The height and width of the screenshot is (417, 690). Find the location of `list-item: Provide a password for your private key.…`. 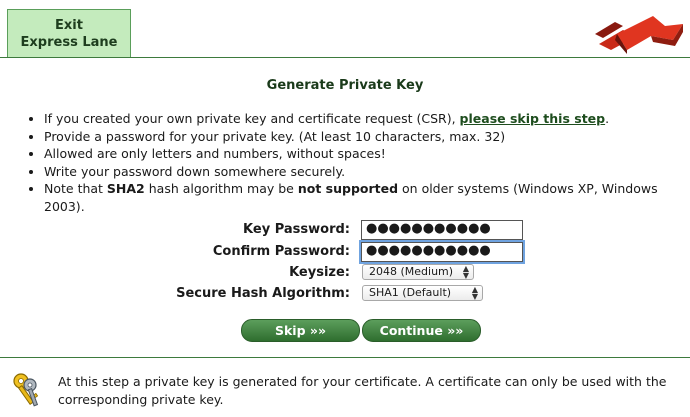

list-item: Provide a password for your private key.… is located at coordinates (367, 137).